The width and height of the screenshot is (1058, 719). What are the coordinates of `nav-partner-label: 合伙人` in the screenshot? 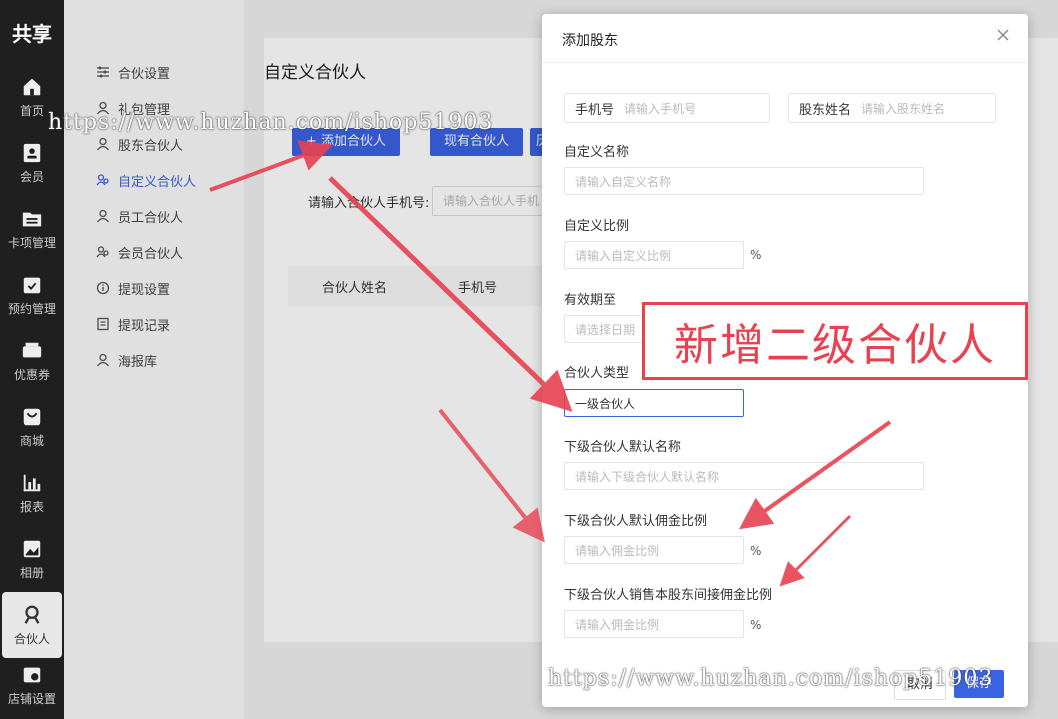 It's located at (31, 638).